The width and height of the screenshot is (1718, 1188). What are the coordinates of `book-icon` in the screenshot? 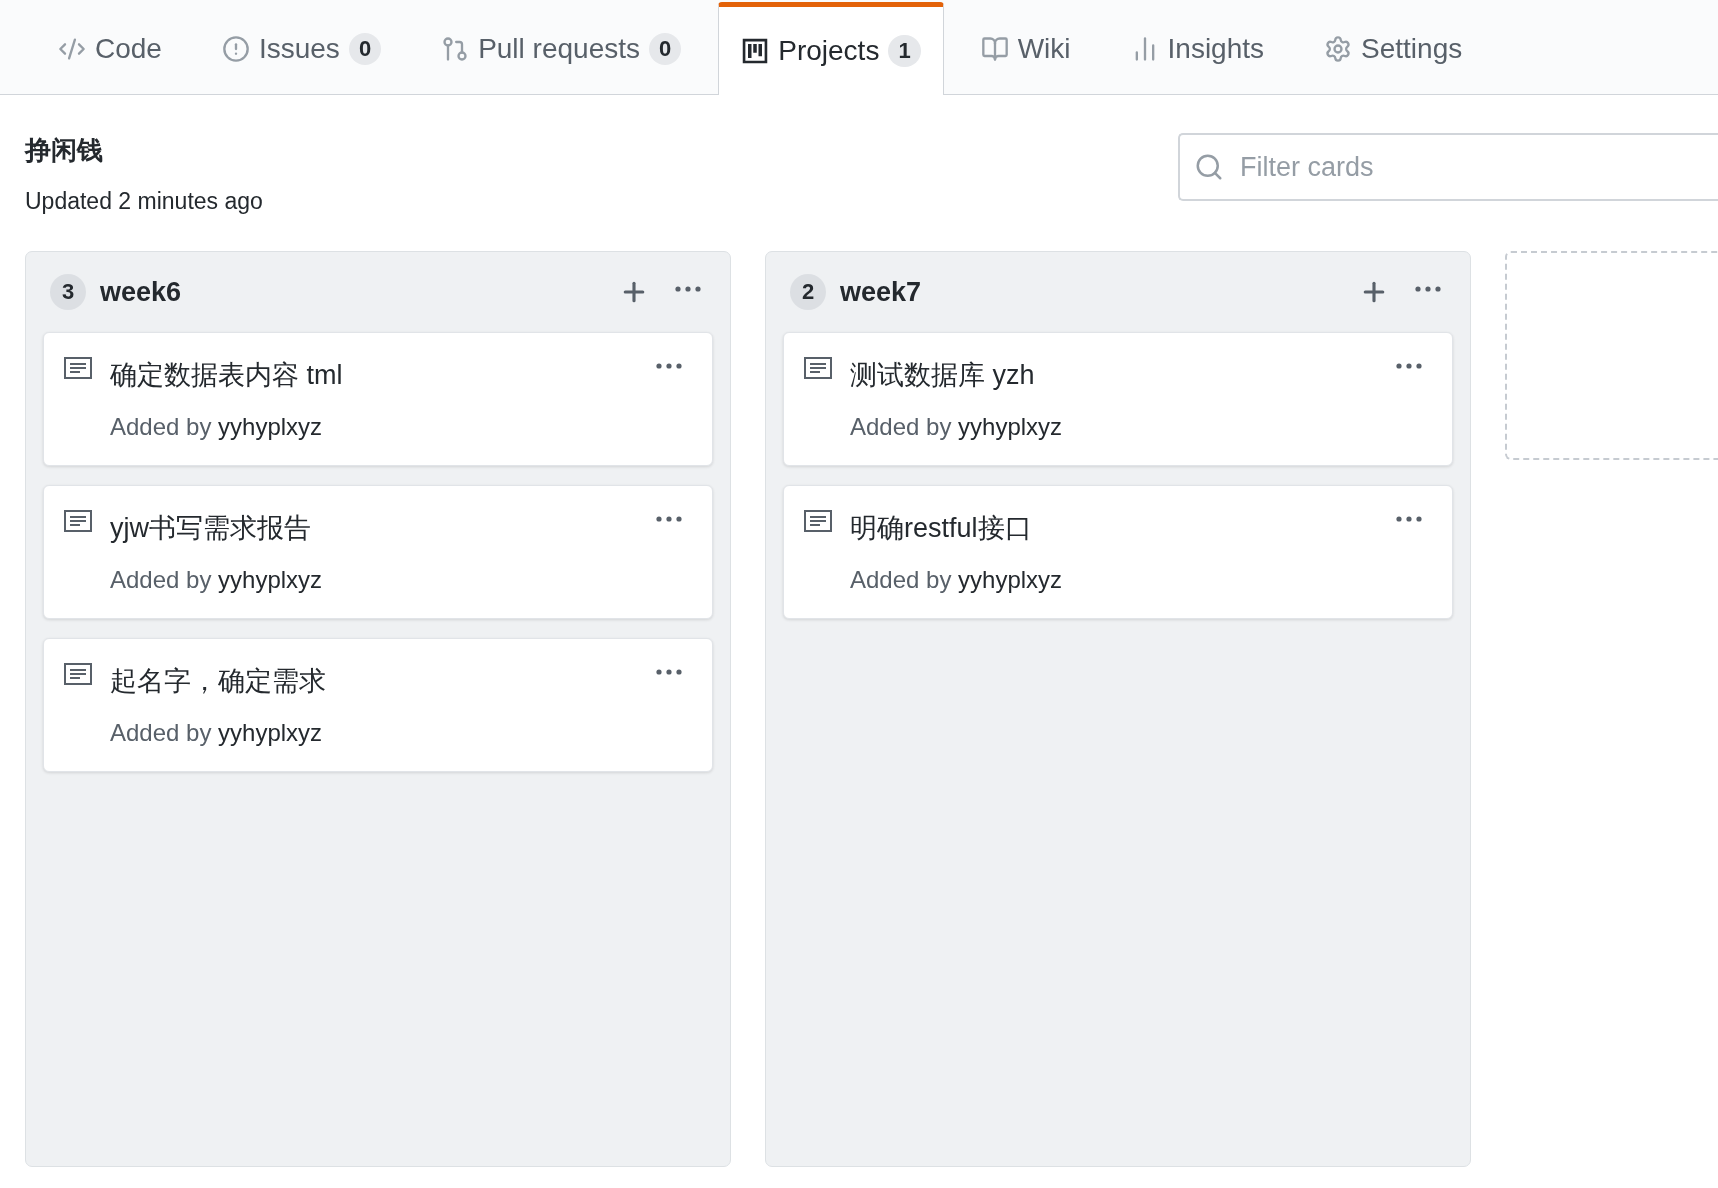 It's located at (994, 49).